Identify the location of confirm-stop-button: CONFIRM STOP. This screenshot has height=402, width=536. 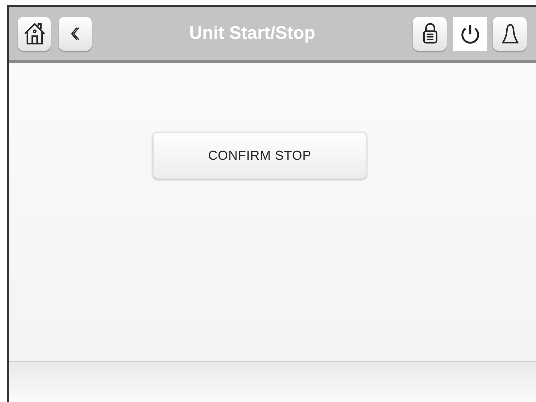
(260, 155).